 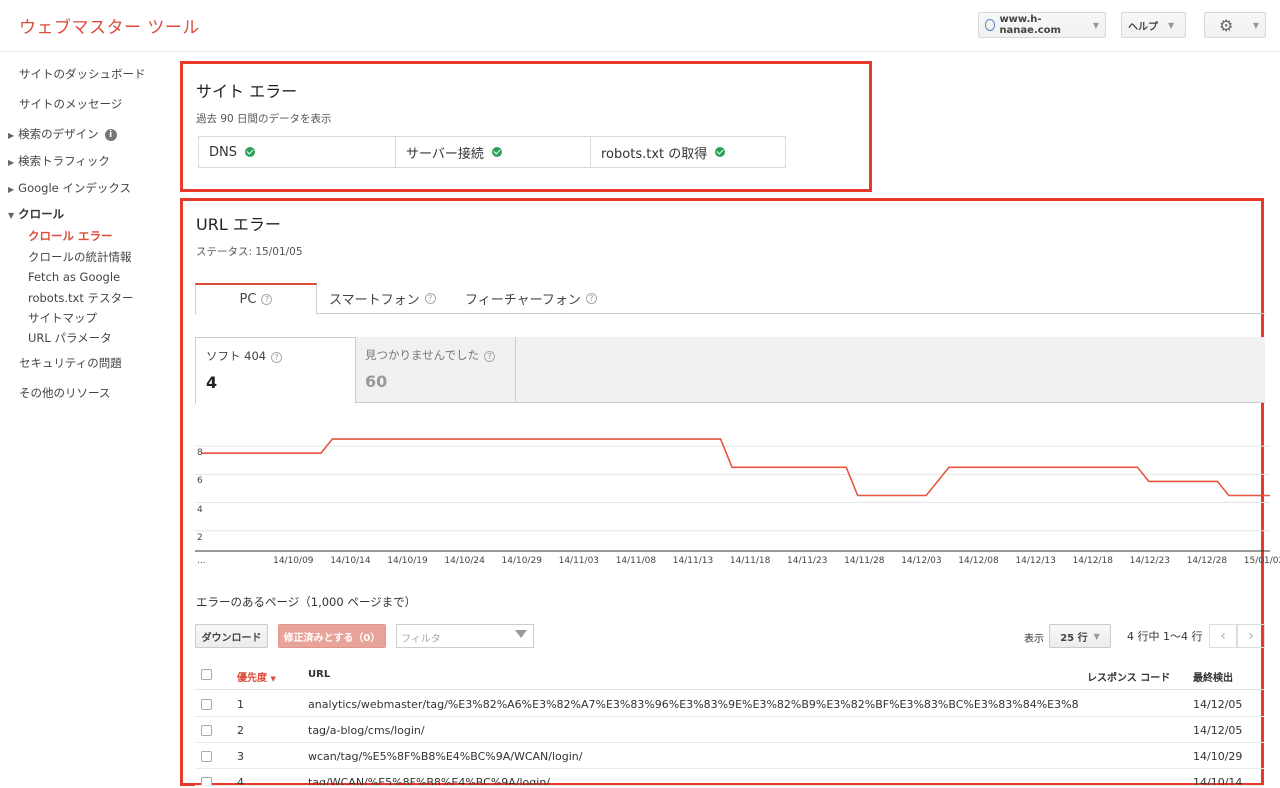 I want to click on app-title: ウェブマスター ツール, so click(x=109, y=25).